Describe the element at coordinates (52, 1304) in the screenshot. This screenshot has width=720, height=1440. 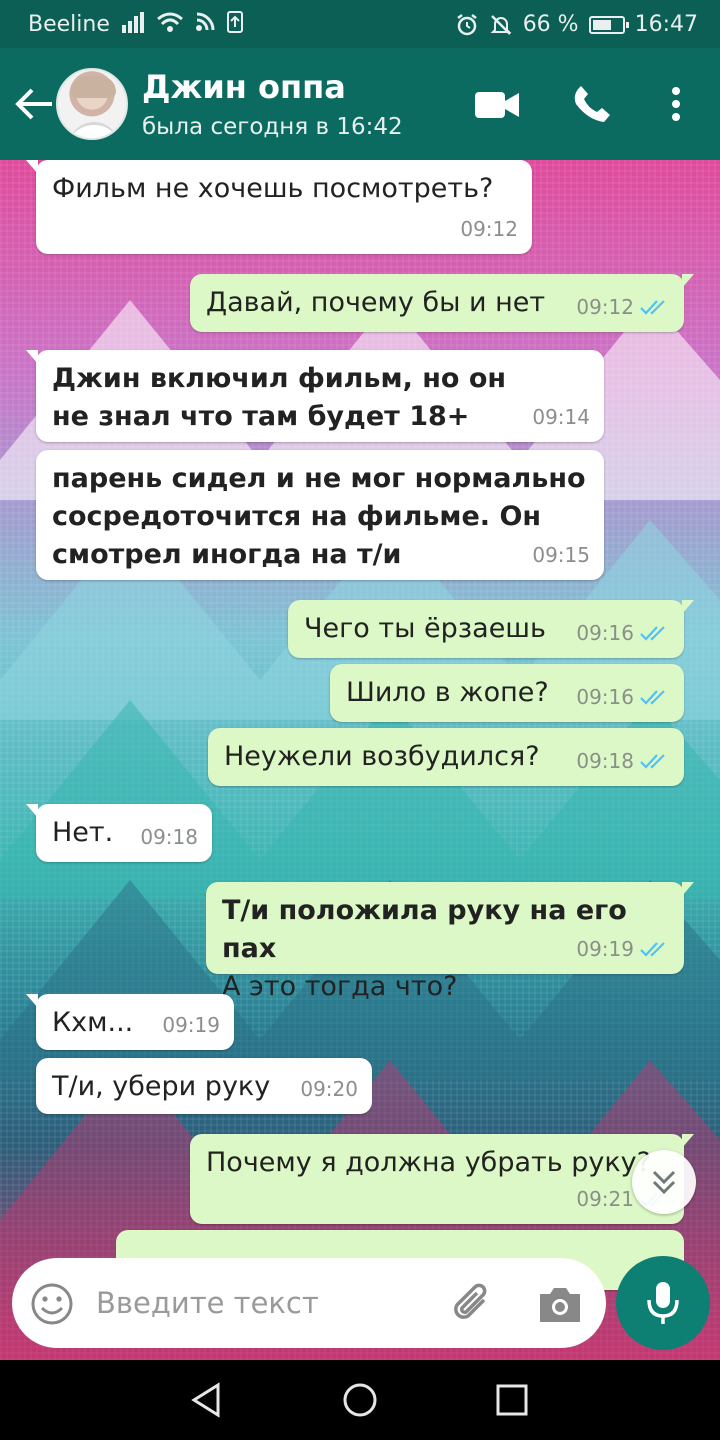
I see `emoji-icon` at that location.